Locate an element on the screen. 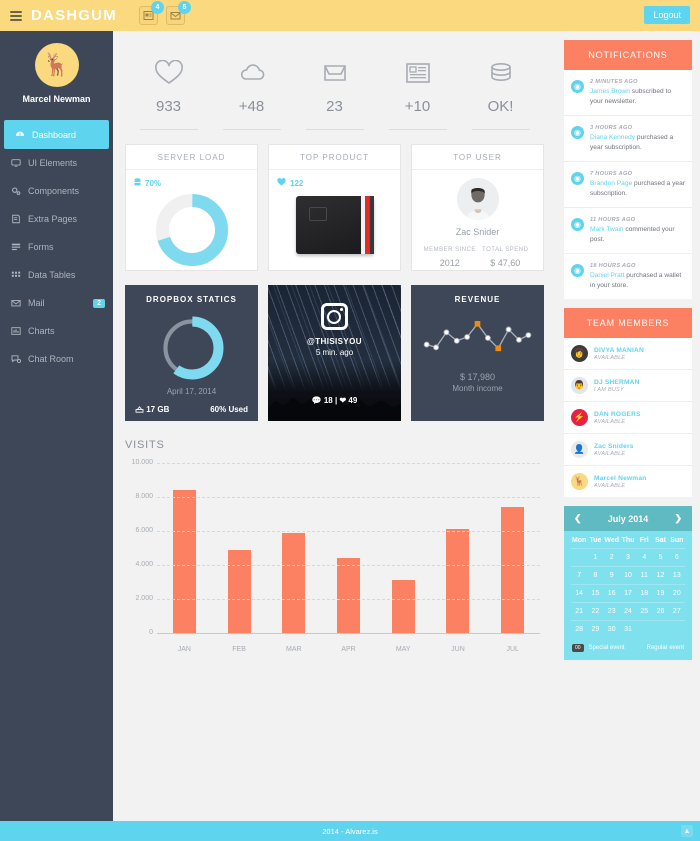 The width and height of the screenshot is (700, 841). list-item: 👤 Zac Sniders AVAILABLE is located at coordinates (628, 450).